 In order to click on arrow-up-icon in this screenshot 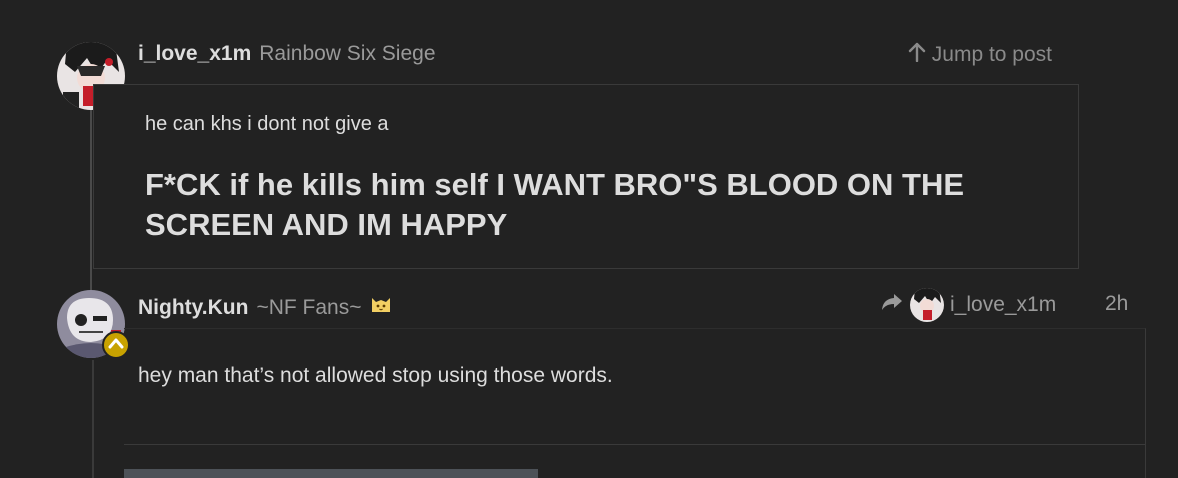, I will do `click(917, 55)`.